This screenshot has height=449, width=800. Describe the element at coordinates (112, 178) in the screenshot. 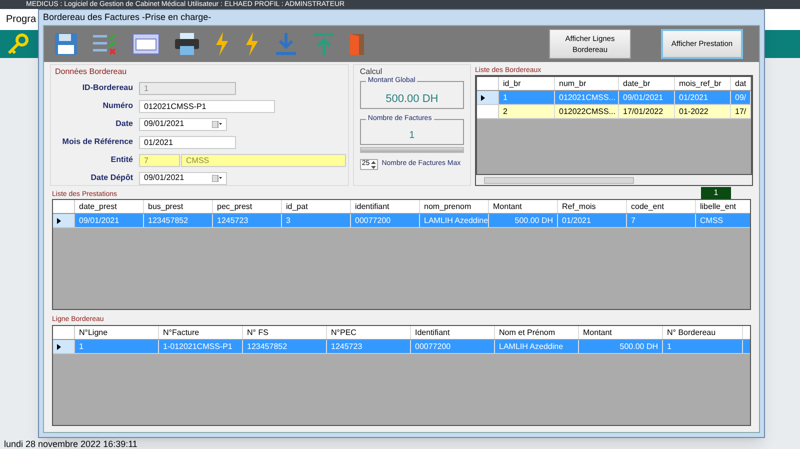

I see `field-label: Date Dépôt` at that location.